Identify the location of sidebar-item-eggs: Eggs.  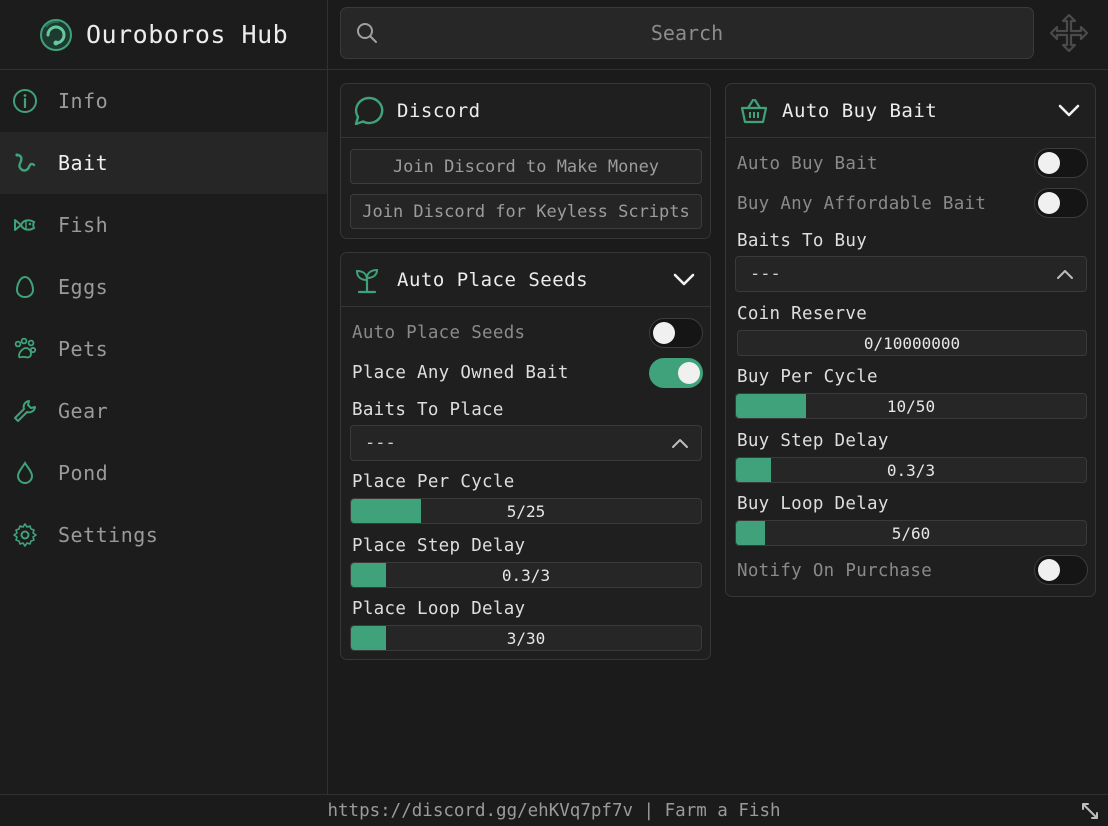
(163, 287).